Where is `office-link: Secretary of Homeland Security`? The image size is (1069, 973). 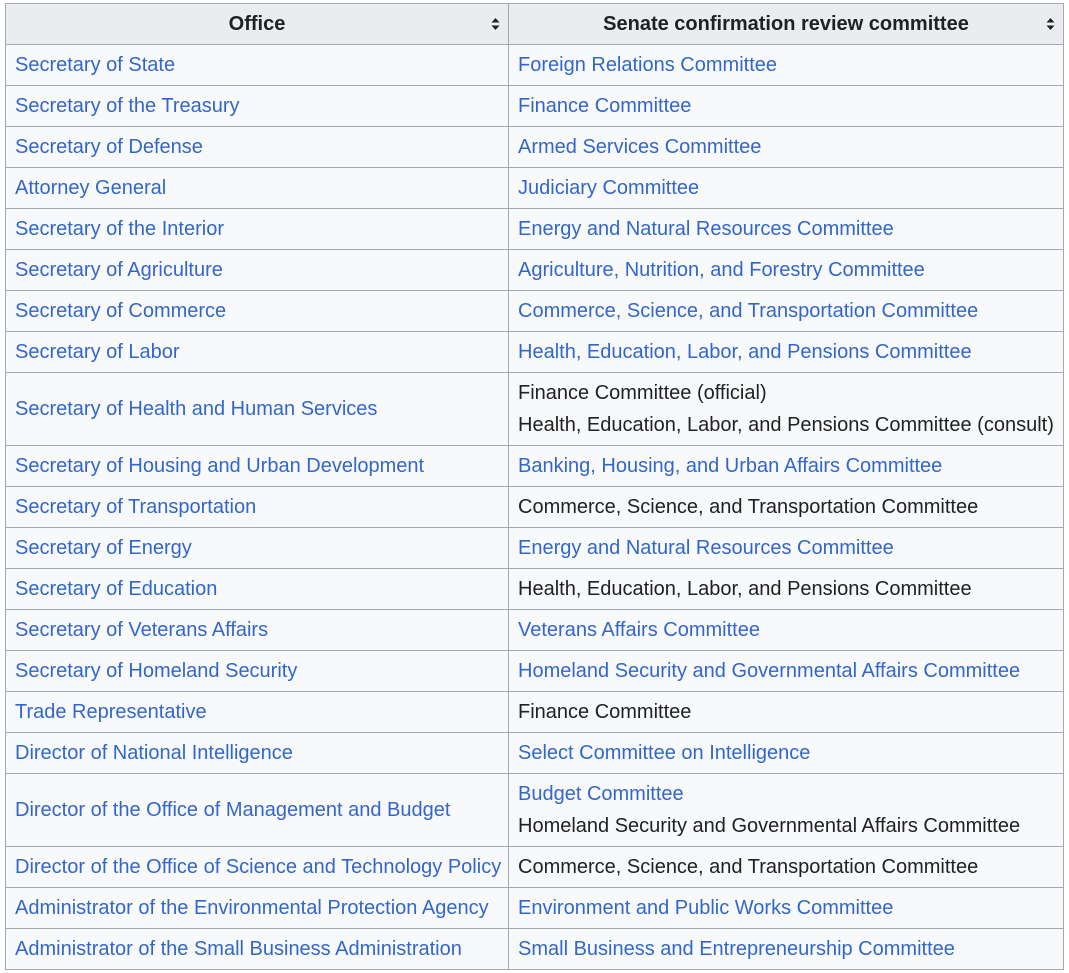 office-link: Secretary of Homeland Security is located at coordinates (156, 671).